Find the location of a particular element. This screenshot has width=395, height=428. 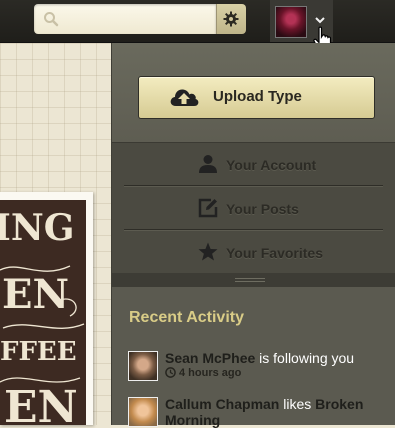

poster-line-2: EN is located at coordinates (35, 294).